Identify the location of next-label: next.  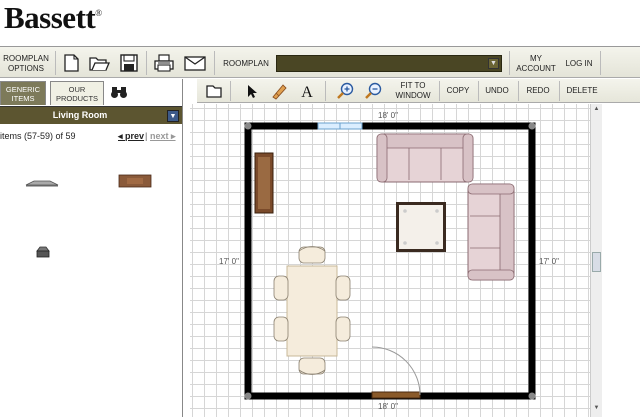
(159, 136).